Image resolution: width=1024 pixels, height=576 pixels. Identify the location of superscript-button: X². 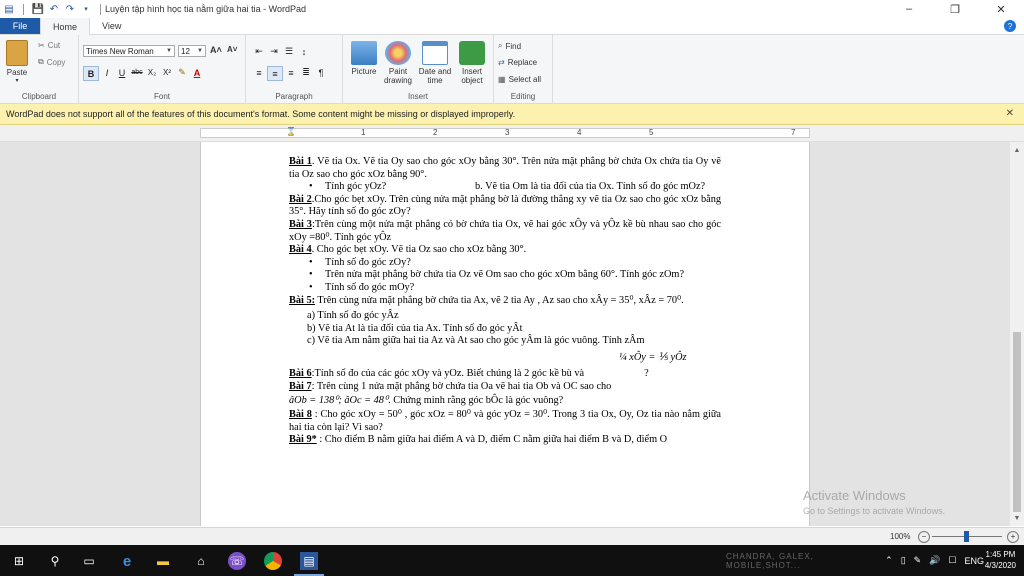
(167, 72).